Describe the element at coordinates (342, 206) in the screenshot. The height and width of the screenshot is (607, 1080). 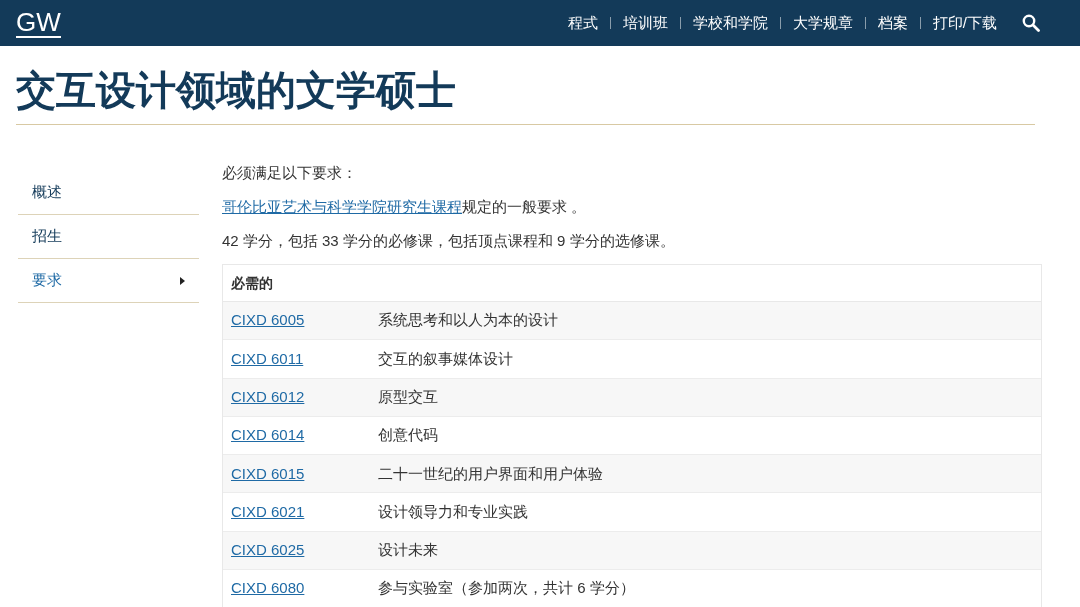
I see `college-link: 哥伦比亚艺术与科学学院研究生课程` at that location.